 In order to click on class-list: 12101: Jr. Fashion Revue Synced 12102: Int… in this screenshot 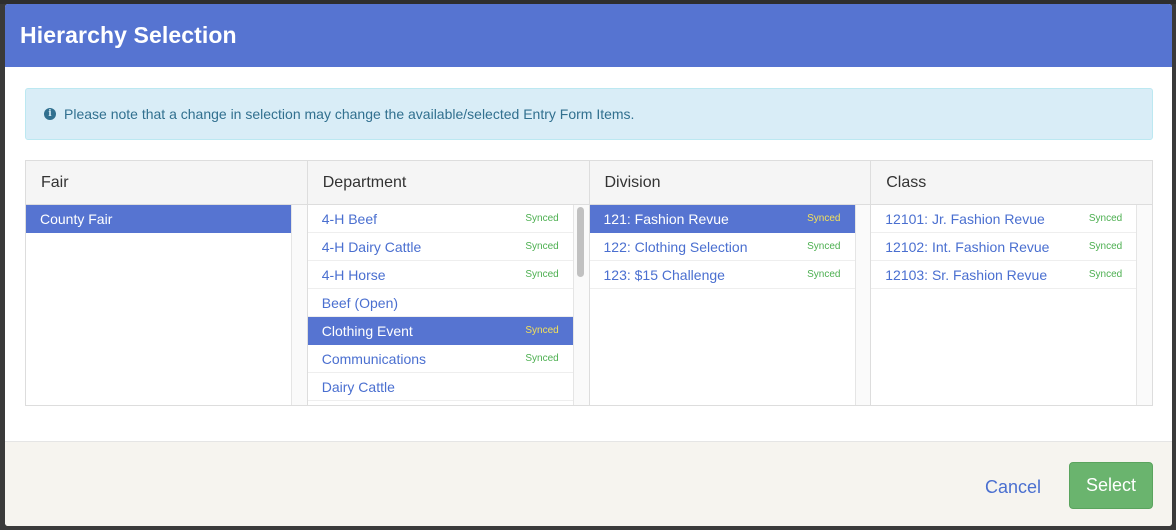, I will do `click(1004, 305)`.